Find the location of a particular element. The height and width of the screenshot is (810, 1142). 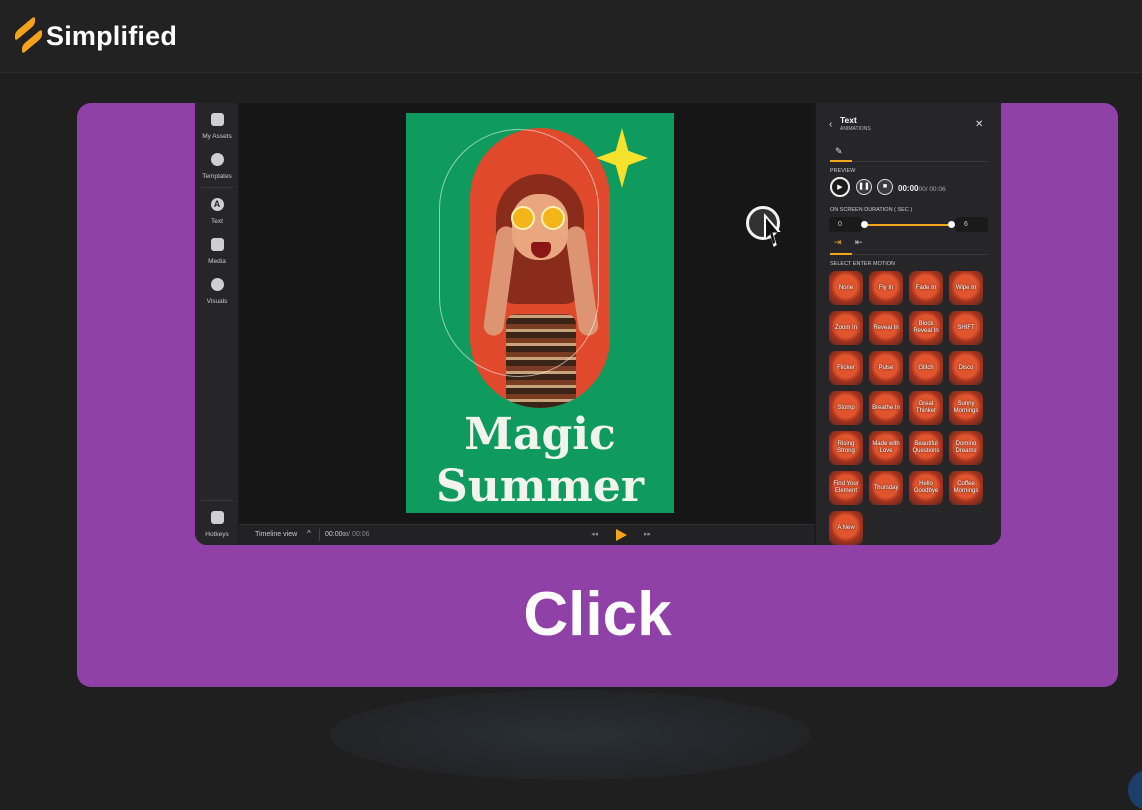

motion-option: Reveal In is located at coordinates (886, 328).